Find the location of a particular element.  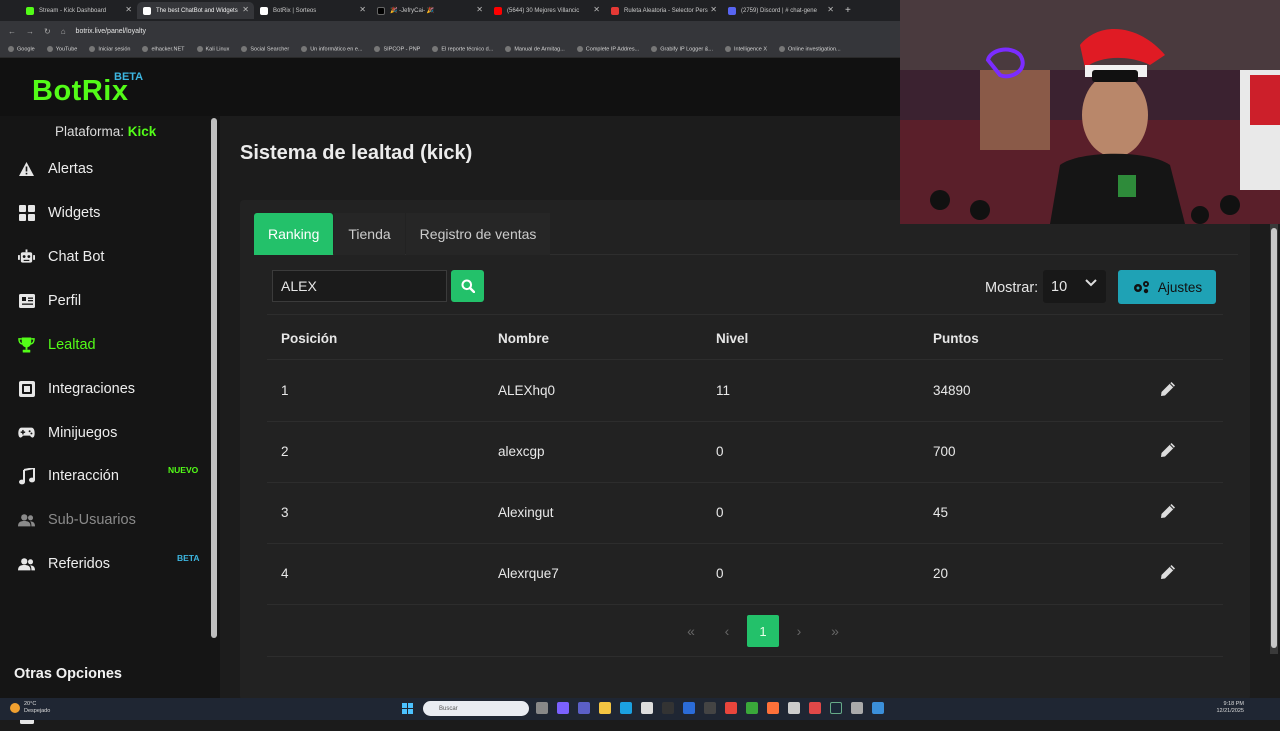

table-header: Posición Nombre Nivel Puntos is located at coordinates (745, 337).